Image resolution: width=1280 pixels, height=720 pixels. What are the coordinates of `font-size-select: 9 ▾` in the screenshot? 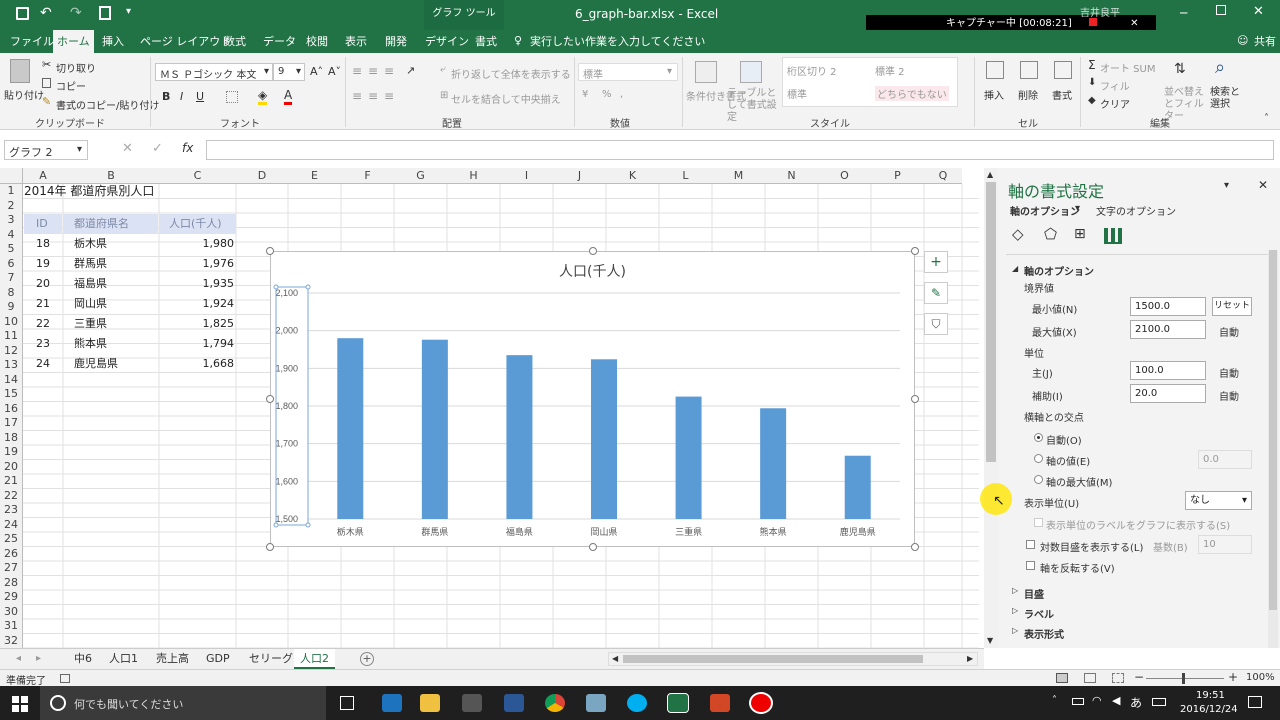 It's located at (289, 72).